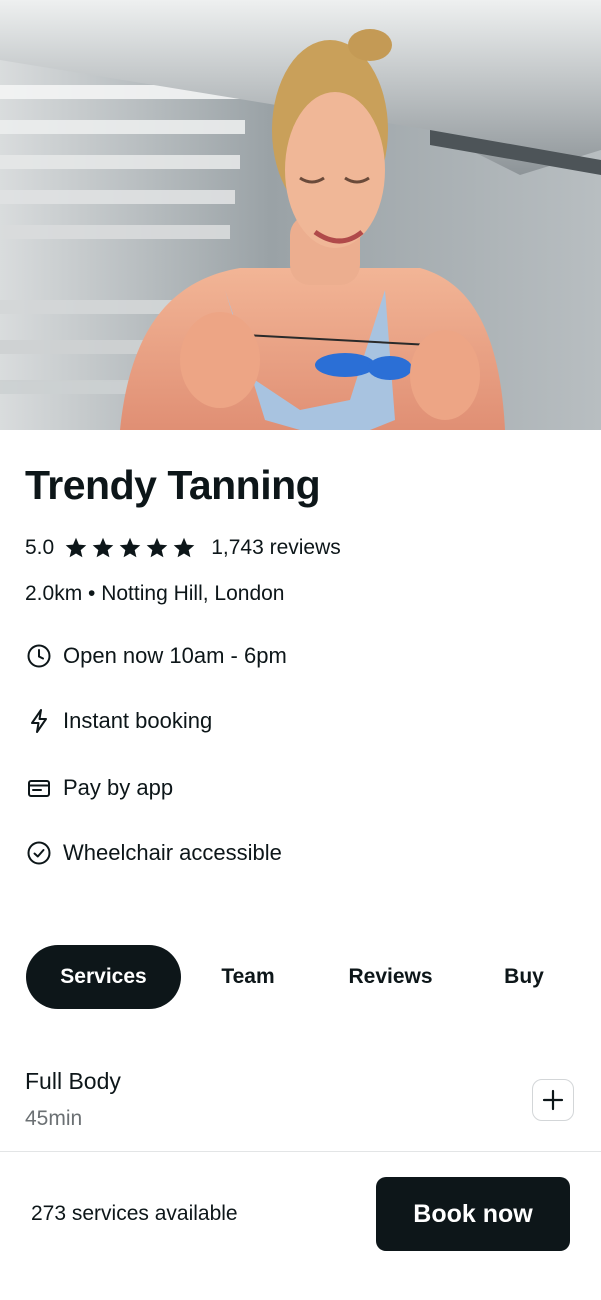 The width and height of the screenshot is (601, 1300). What do you see at coordinates (73, 1081) in the screenshot?
I see `service-name: Full Body` at bounding box center [73, 1081].